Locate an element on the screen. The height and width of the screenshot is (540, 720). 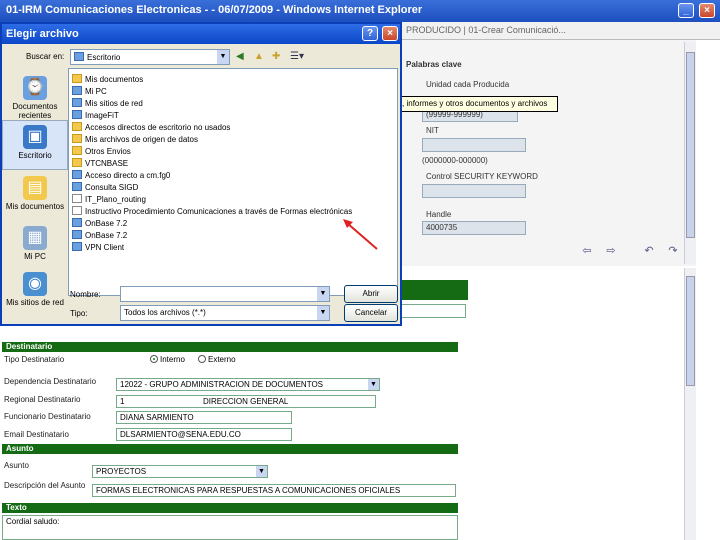
descripcion-label: Descripción del Asunto is located at coordinates (45, 485).